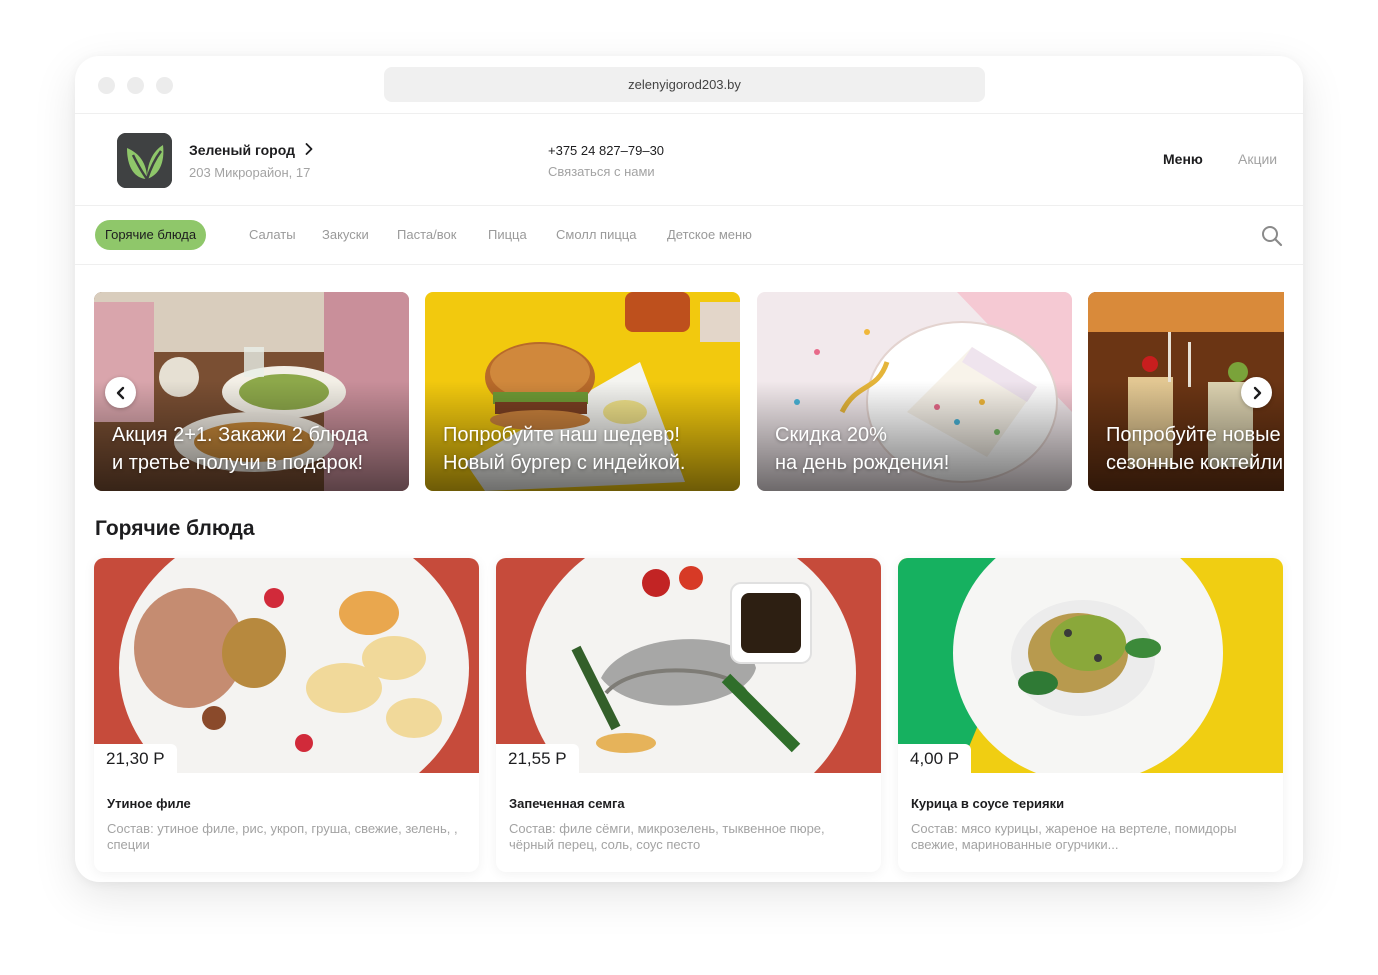  Describe the element at coordinates (862, 463) in the screenshot. I see `promo-caption-line: на день рождения!` at that location.